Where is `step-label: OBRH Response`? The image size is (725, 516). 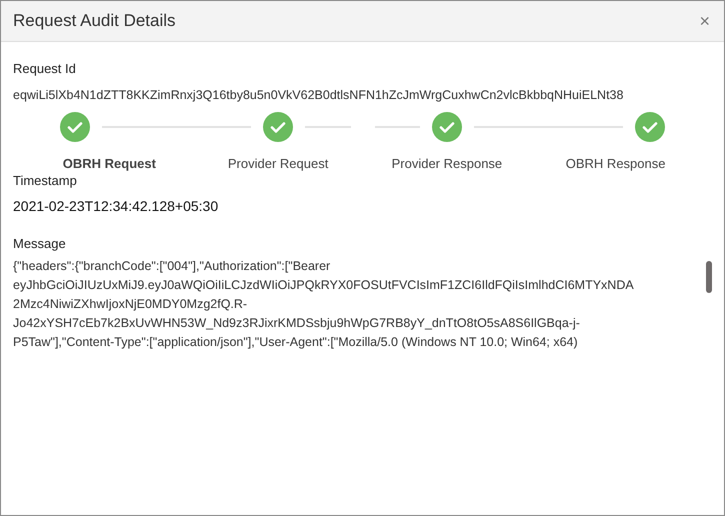 step-label: OBRH Response is located at coordinates (616, 163).